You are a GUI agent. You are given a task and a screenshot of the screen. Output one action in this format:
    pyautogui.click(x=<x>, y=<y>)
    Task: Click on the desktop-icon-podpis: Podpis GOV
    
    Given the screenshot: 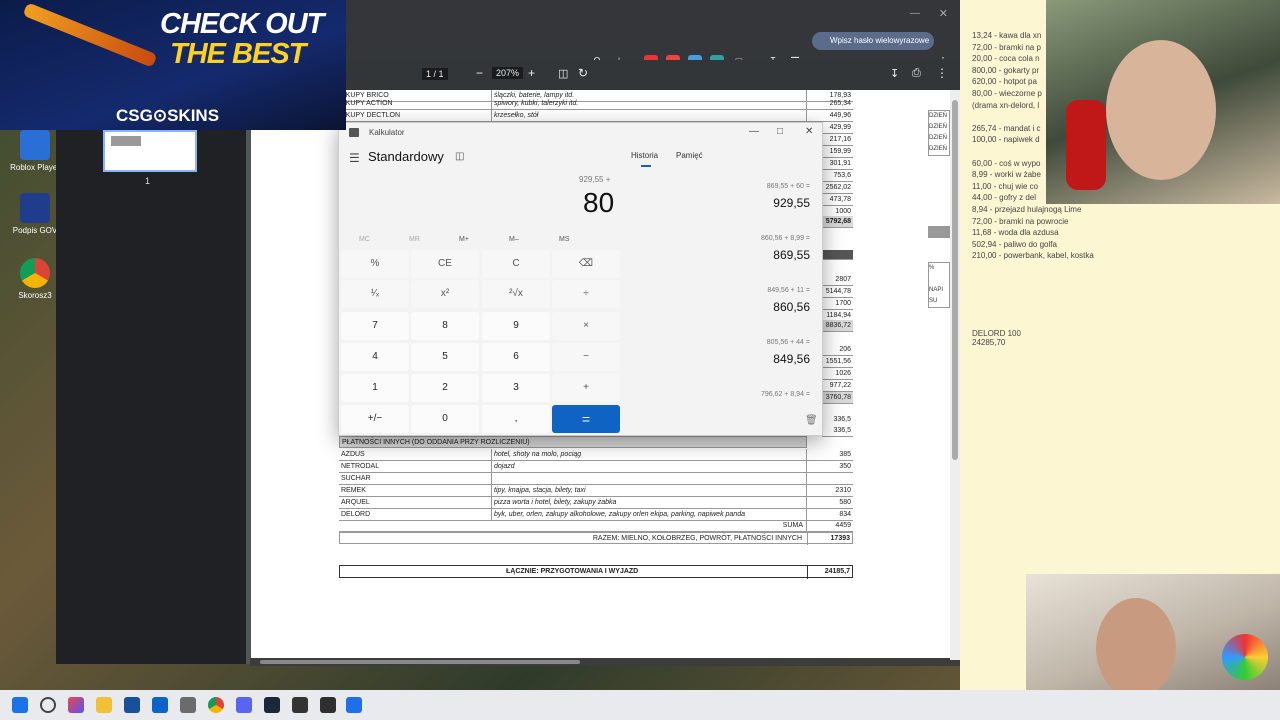 What is the action you would take?
    pyautogui.click(x=35, y=214)
    